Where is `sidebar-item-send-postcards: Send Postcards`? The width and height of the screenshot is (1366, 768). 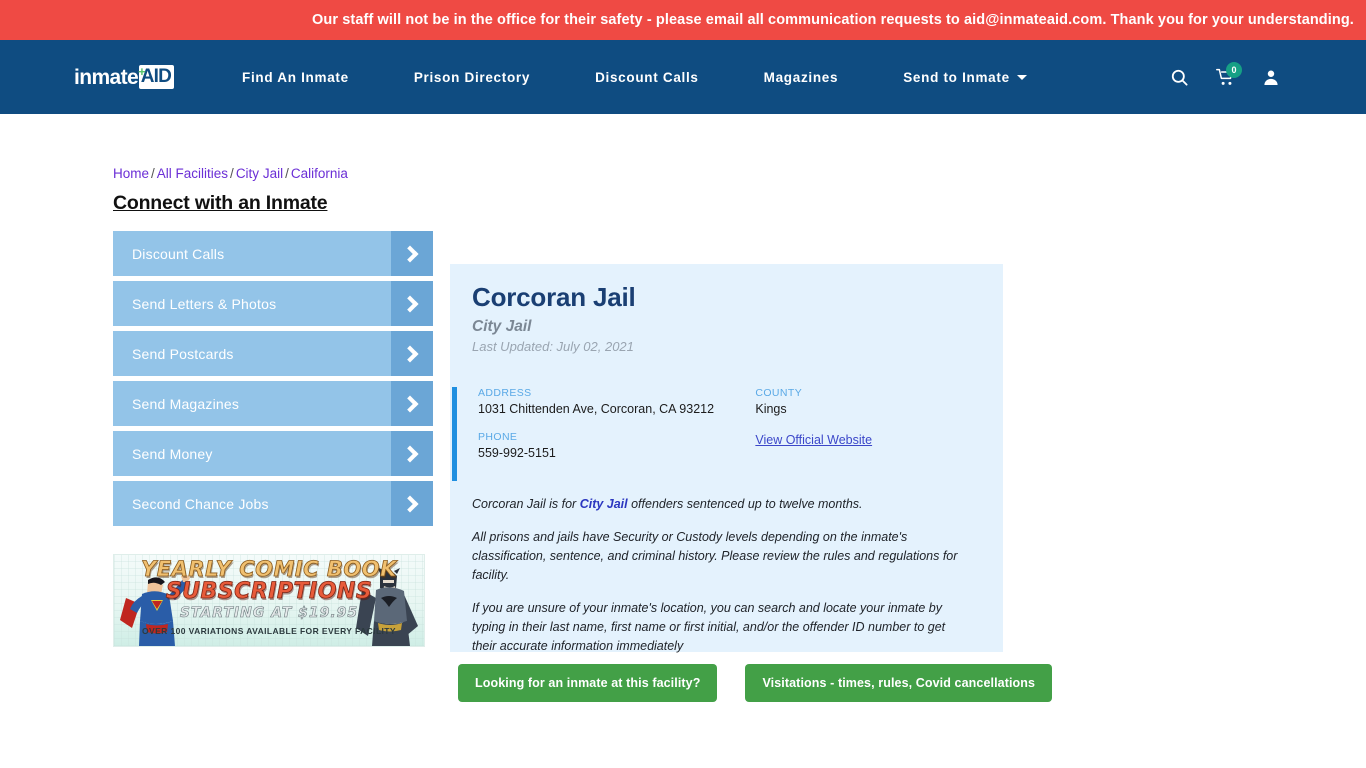
sidebar-item-send-postcards: Send Postcards is located at coordinates (273, 353).